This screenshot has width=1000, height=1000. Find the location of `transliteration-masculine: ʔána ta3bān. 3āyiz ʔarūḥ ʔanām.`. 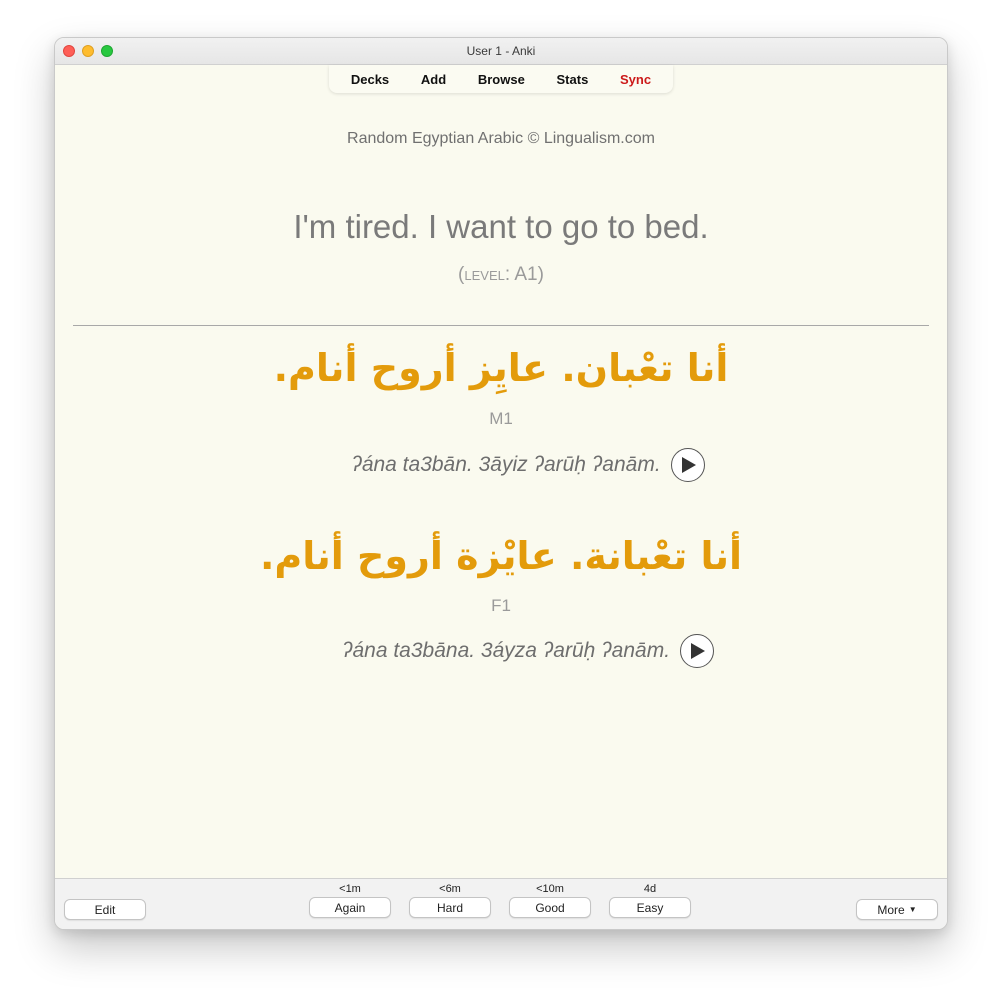

transliteration-masculine: ʔána ta3bān. 3āyiz ʔarūḥ ʔanām. is located at coordinates (506, 464).